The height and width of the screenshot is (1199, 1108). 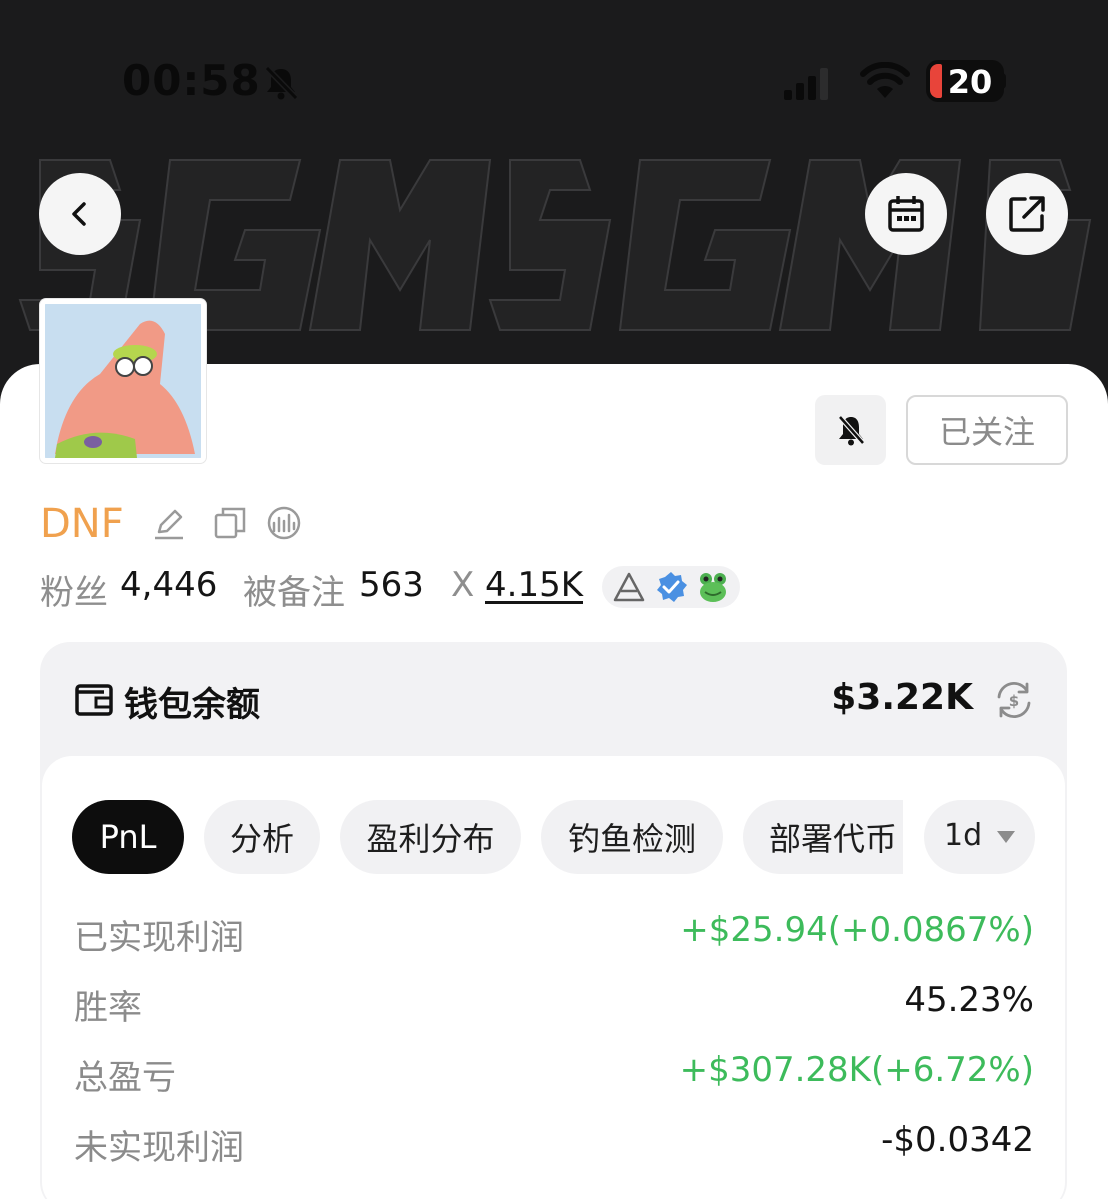 What do you see at coordinates (94, 700) in the screenshot?
I see `wallet-icon` at bounding box center [94, 700].